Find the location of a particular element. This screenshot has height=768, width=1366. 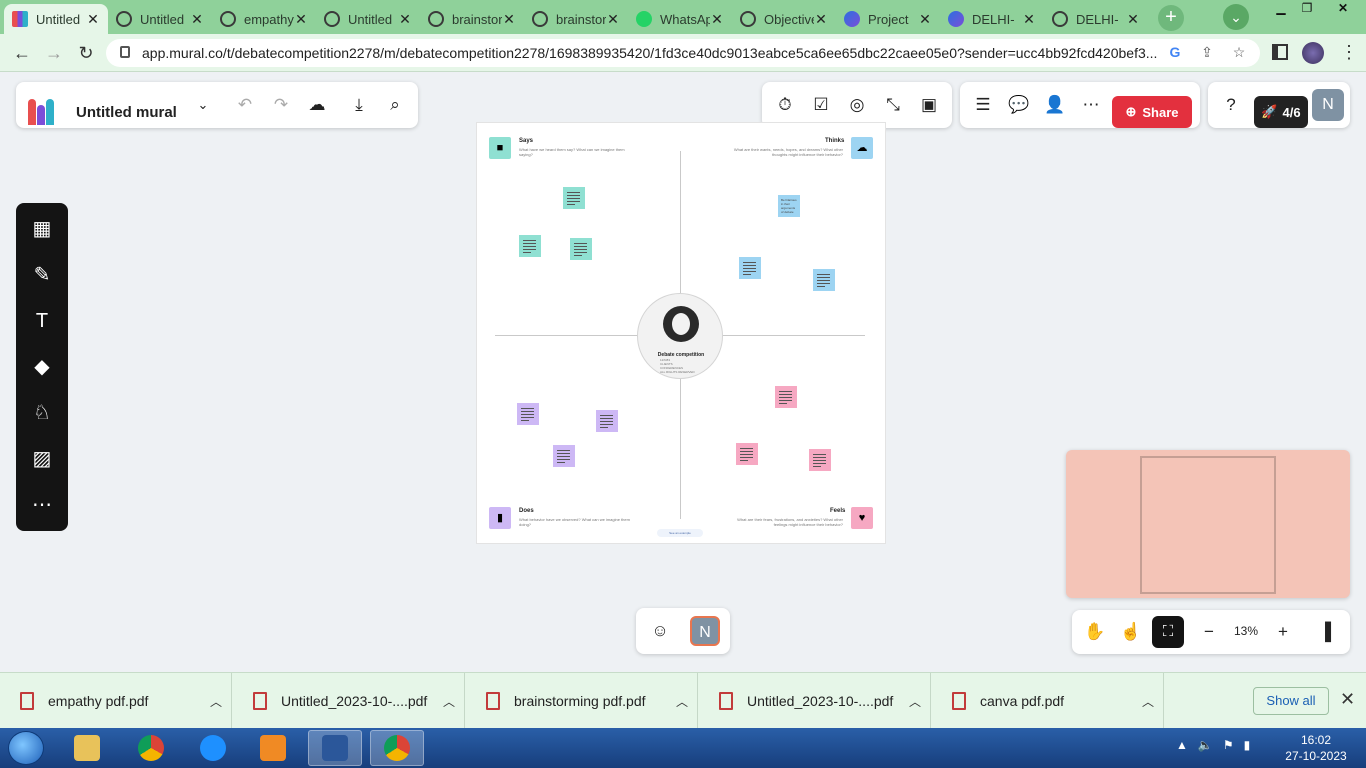

hand-tool-icon: ✋ is located at coordinates (1095, 632).